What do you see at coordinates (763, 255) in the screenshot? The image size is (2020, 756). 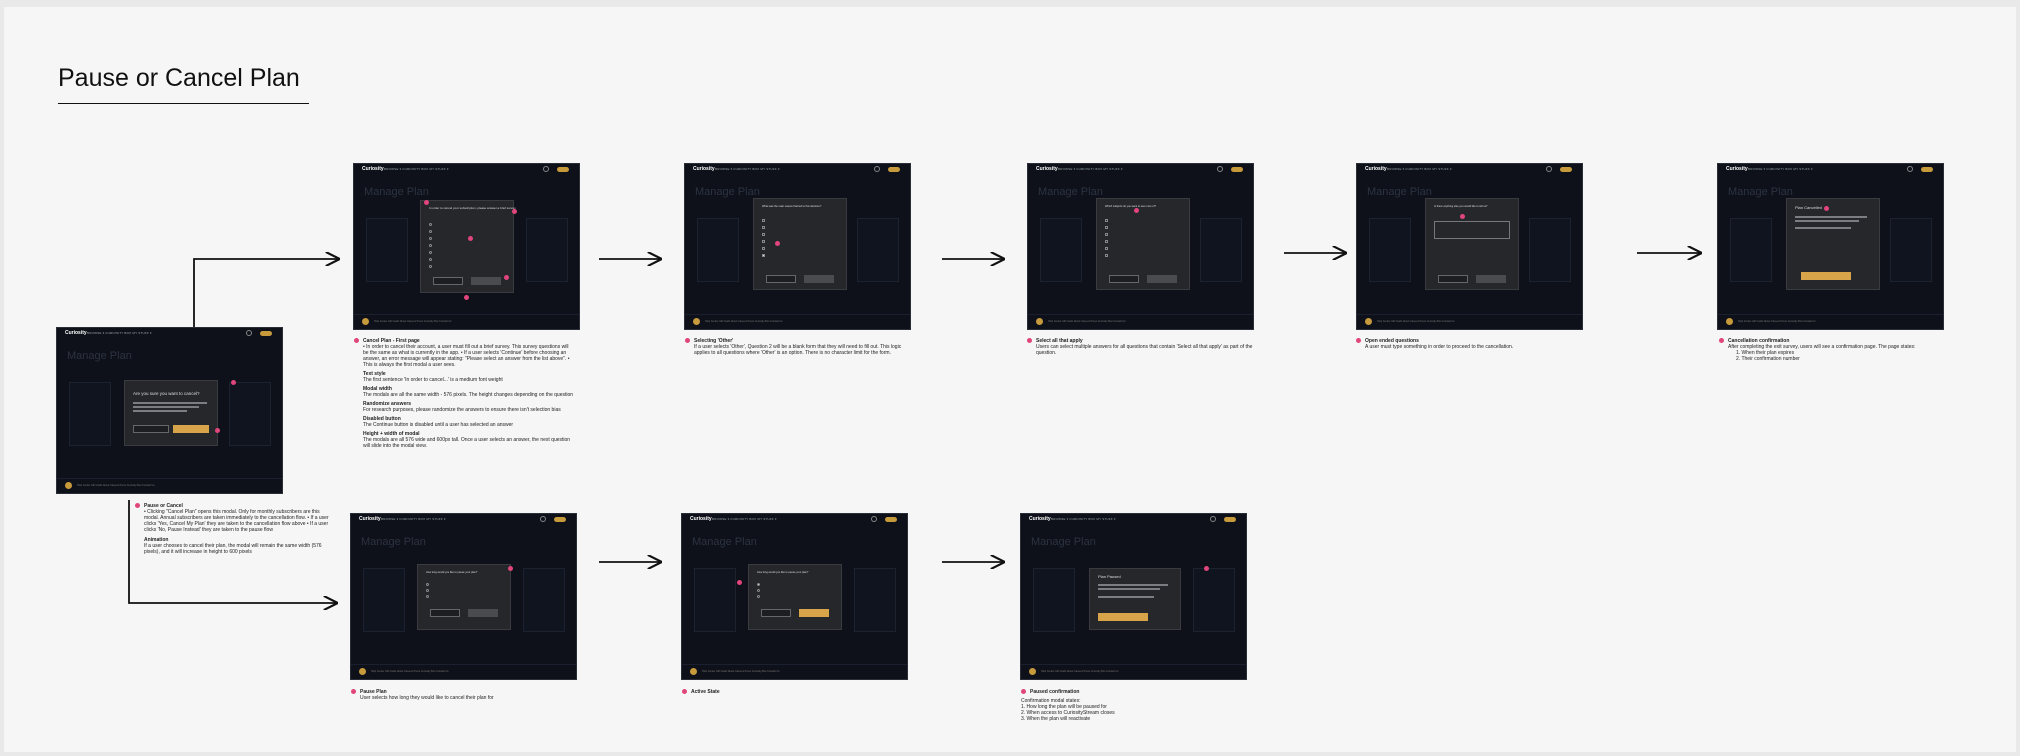 I see `checkbox-option-other` at bounding box center [763, 255].